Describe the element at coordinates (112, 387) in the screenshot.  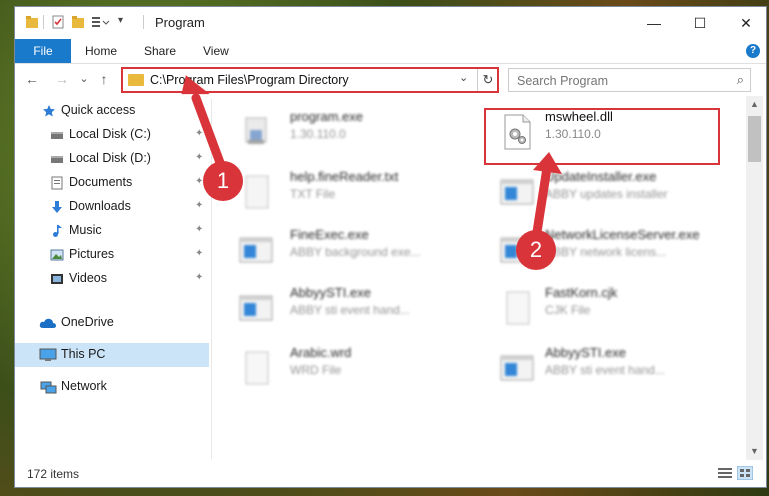
I see `sidebar-item-network: Network` at that location.